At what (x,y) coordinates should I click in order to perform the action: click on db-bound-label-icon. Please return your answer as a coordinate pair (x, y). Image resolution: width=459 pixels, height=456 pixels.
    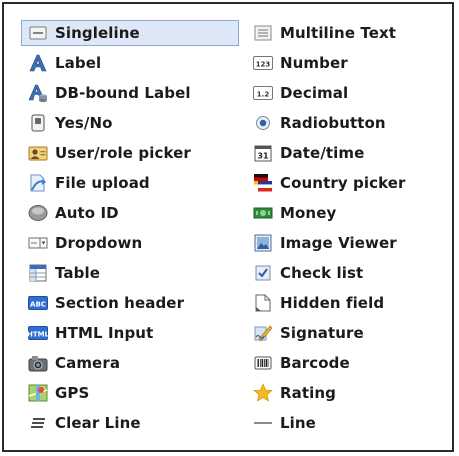
    Looking at the image, I should click on (38, 93).